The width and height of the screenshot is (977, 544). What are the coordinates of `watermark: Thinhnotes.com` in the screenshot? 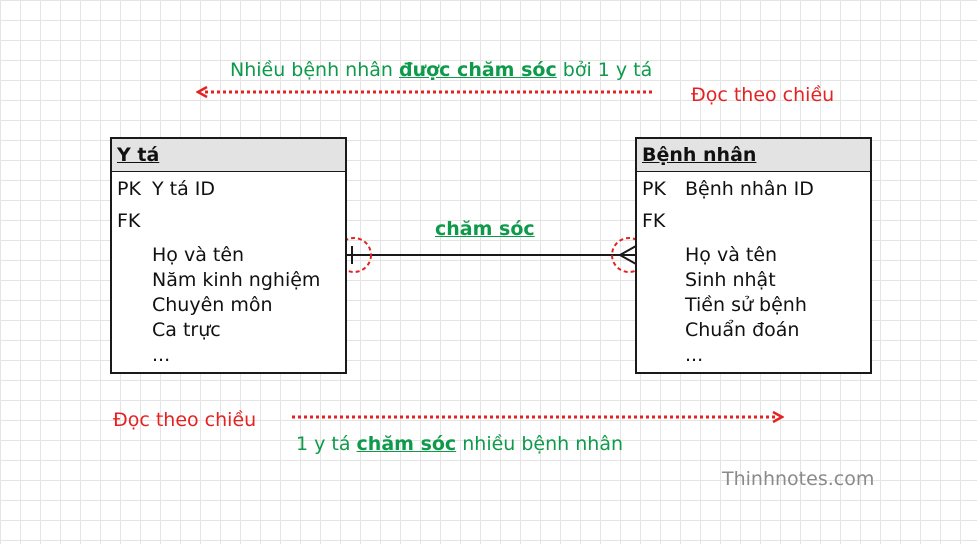 It's located at (798, 479).